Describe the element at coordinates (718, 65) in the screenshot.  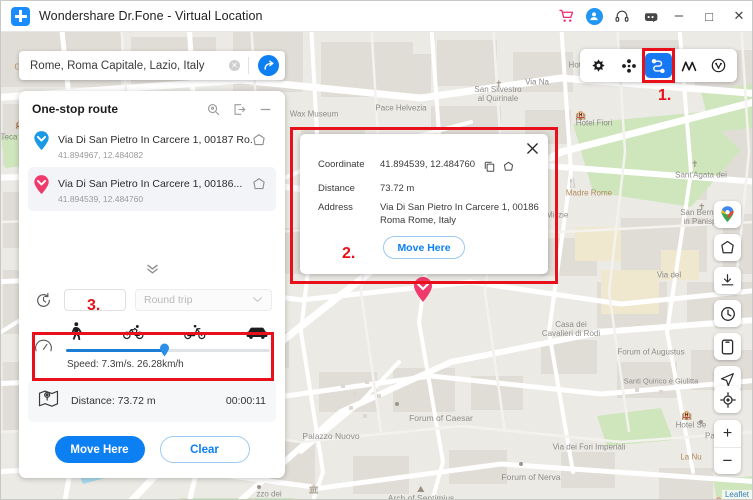
I see `joystick-mode-icon` at that location.